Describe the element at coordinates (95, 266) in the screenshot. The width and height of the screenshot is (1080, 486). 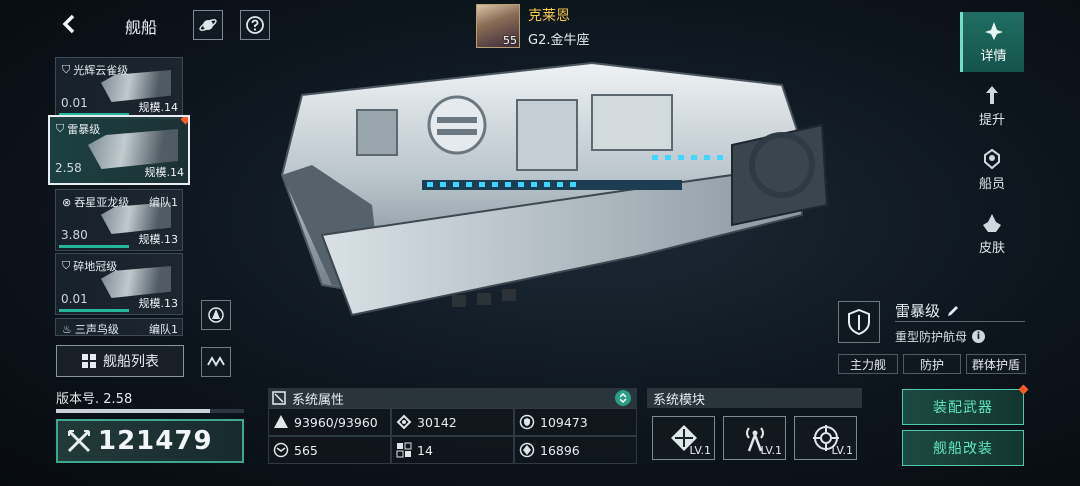
I see `ship-card-name: 碎地冠级` at that location.